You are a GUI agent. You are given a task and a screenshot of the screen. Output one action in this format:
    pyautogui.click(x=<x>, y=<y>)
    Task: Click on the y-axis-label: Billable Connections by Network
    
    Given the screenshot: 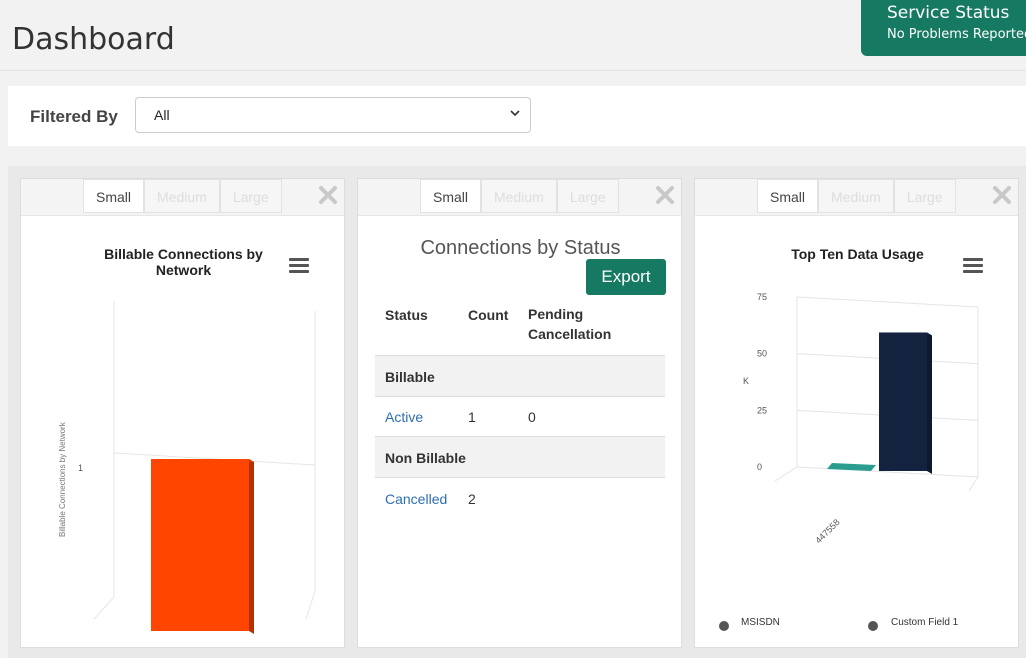 What is the action you would take?
    pyautogui.click(x=62, y=479)
    